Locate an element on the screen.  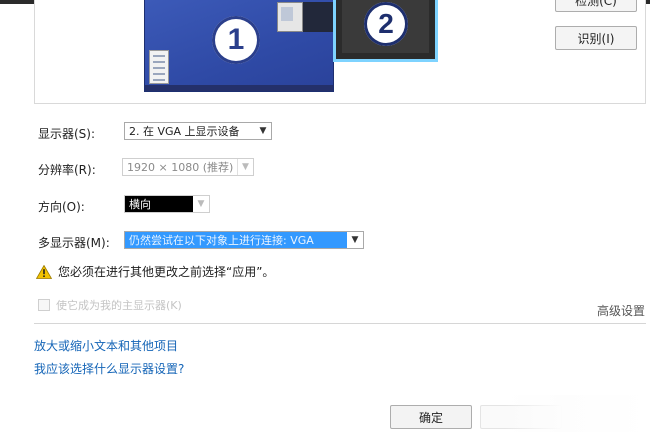
primary-display-checkbox is located at coordinates (44, 305).